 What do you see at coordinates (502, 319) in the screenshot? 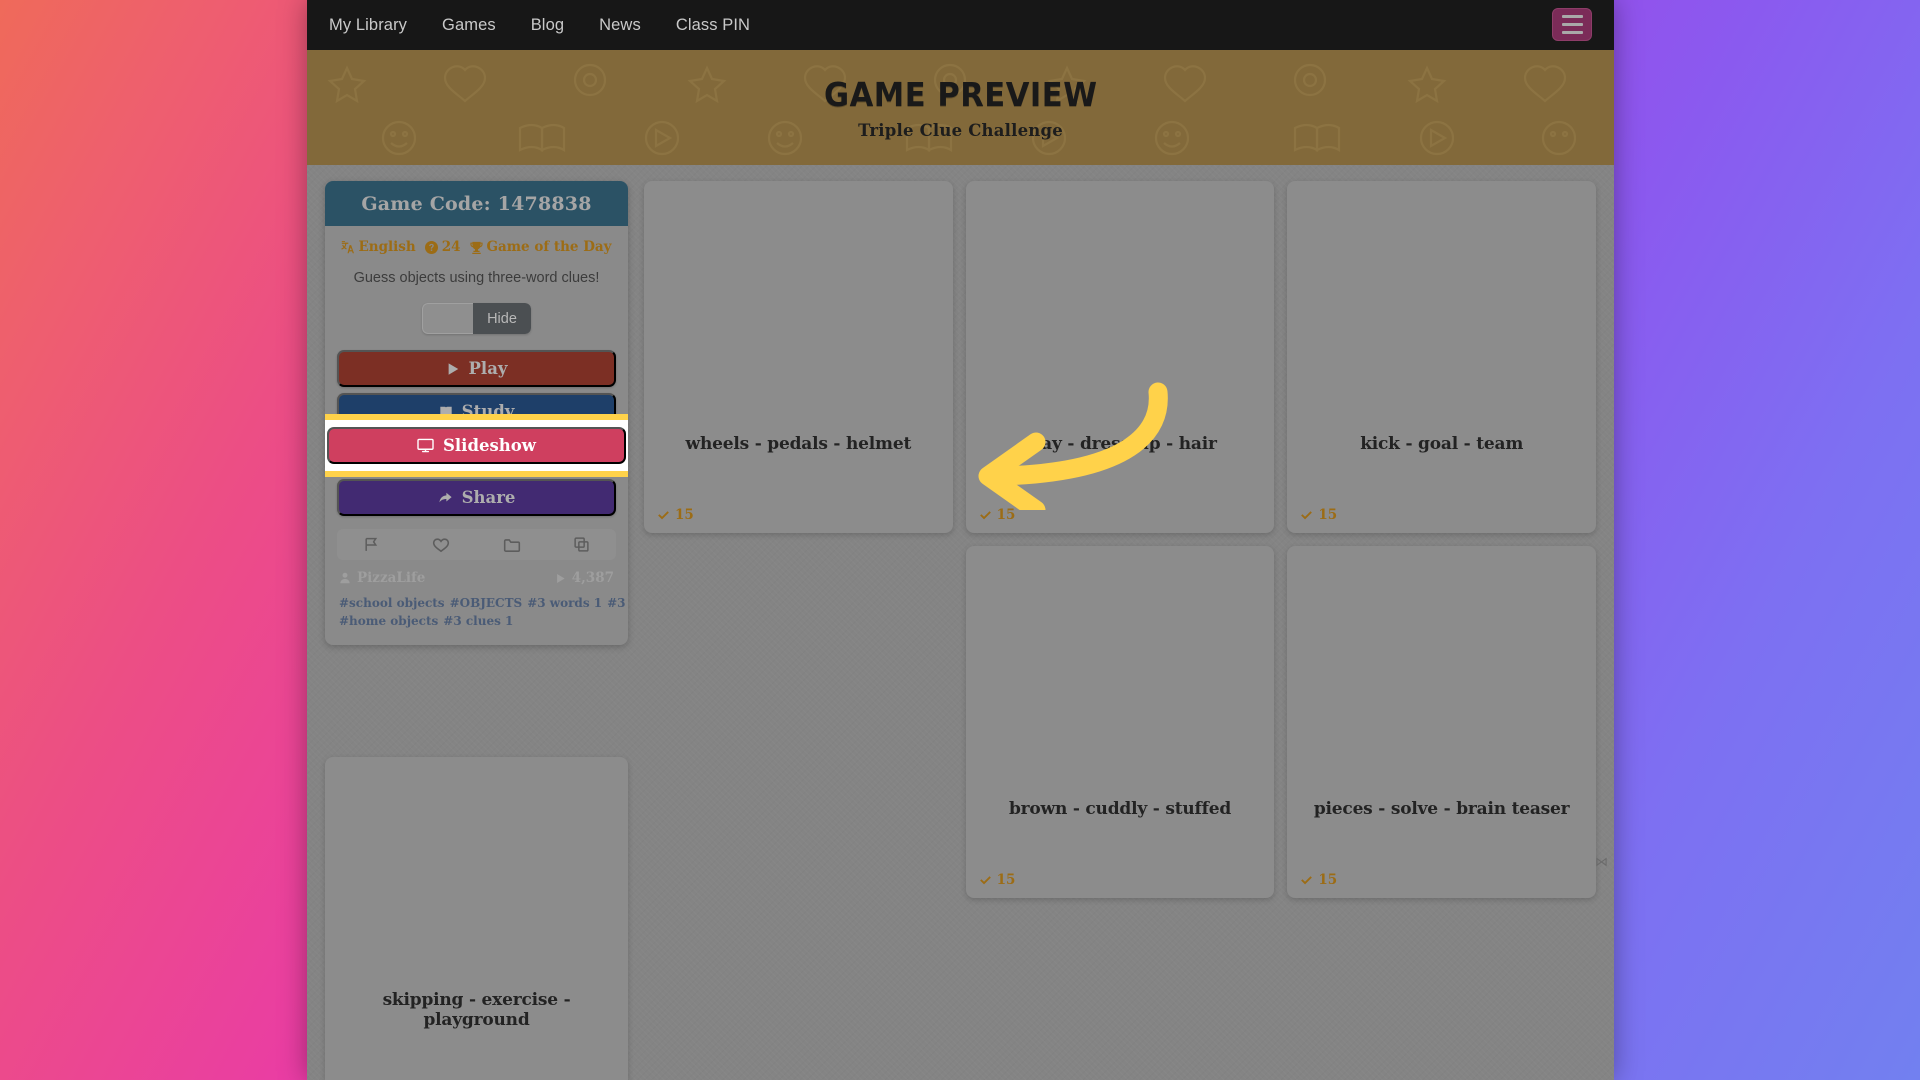
I see `toggle-hide-segment: Hide` at bounding box center [502, 319].